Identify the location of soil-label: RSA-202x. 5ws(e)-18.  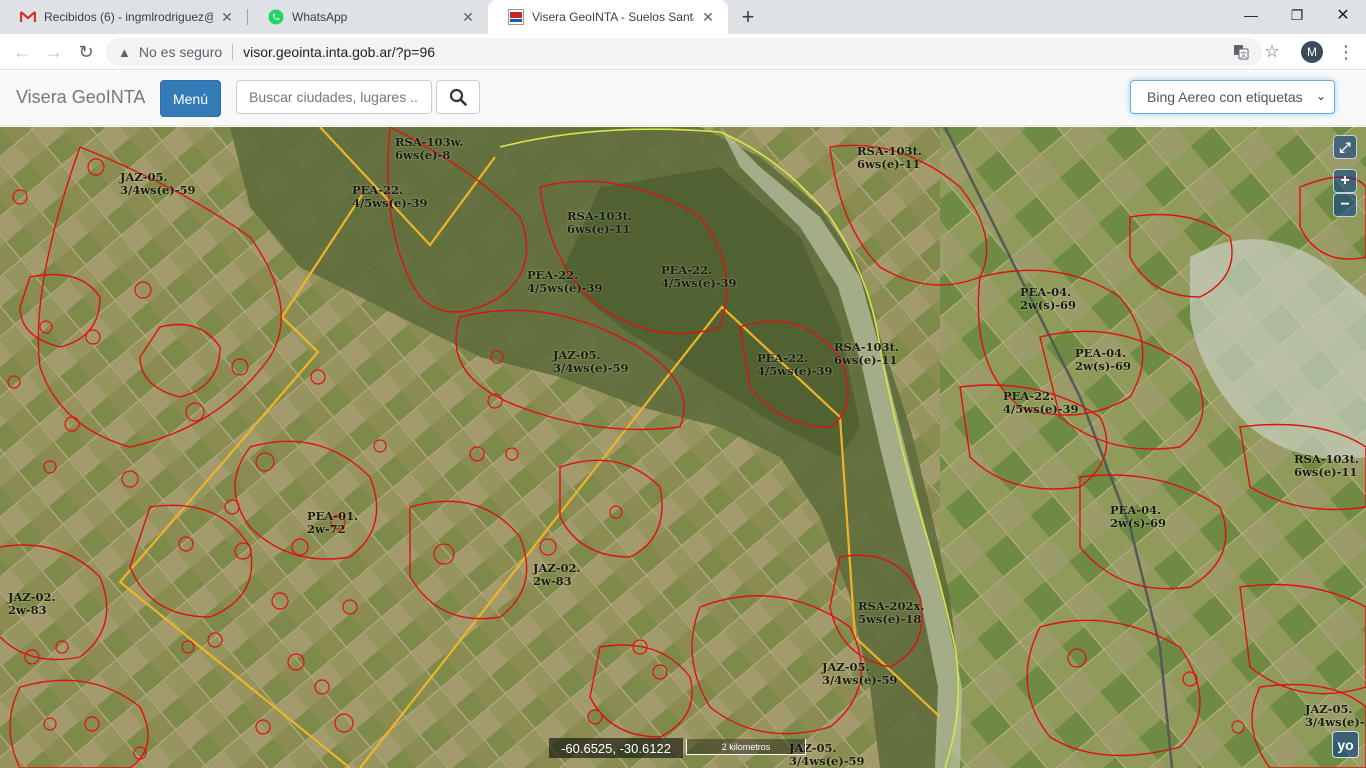
(891, 613).